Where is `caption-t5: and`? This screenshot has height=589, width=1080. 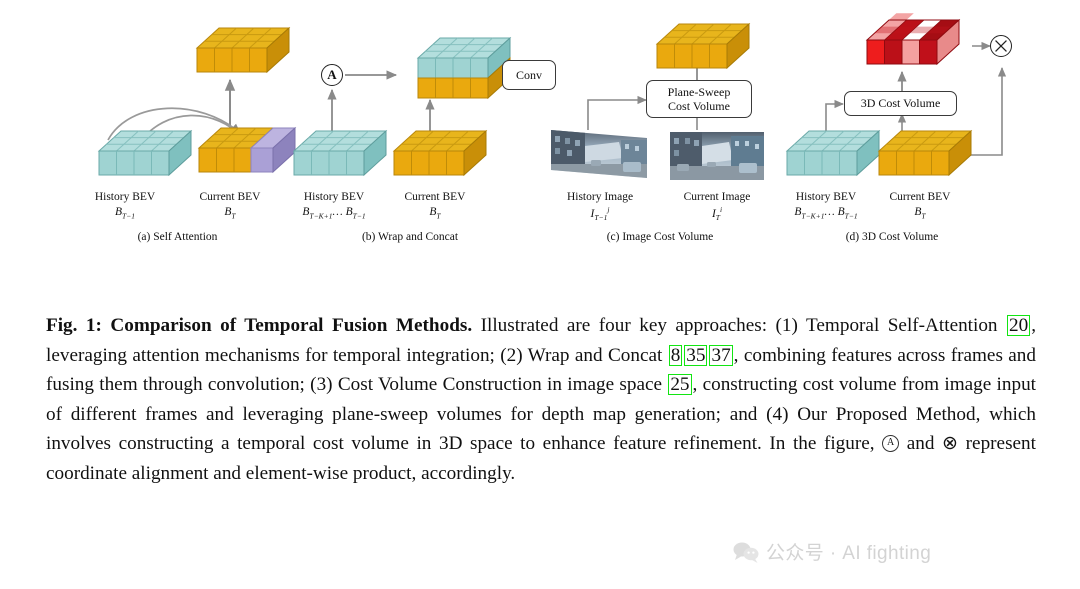
caption-t5: and is located at coordinates (921, 444).